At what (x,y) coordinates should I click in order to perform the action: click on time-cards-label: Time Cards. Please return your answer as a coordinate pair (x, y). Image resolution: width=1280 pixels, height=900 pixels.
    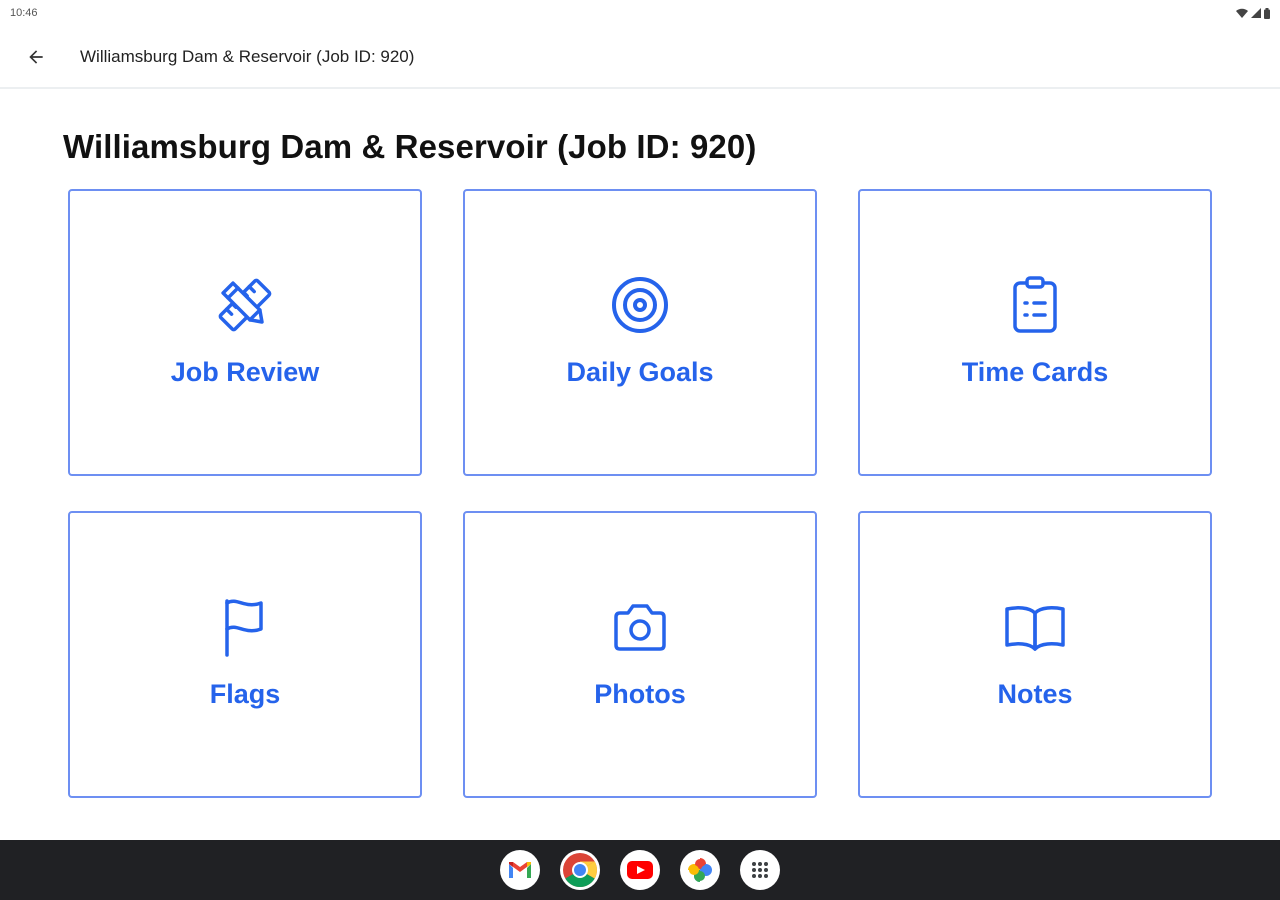
    Looking at the image, I should click on (1035, 372).